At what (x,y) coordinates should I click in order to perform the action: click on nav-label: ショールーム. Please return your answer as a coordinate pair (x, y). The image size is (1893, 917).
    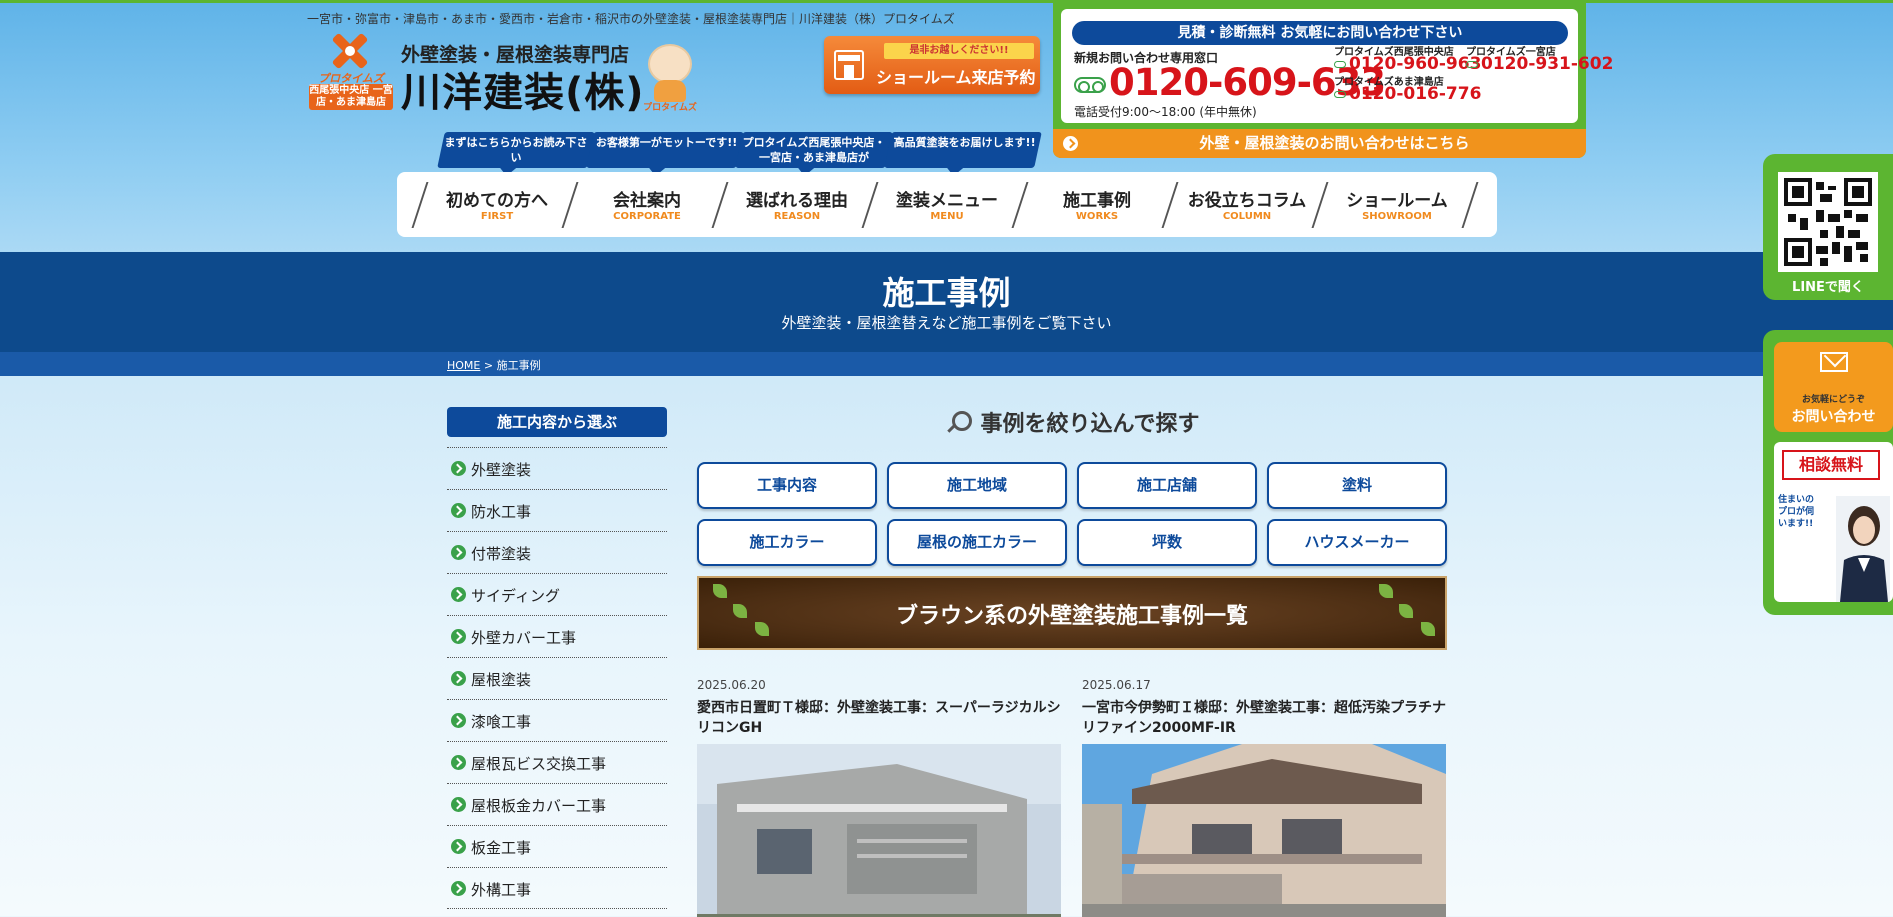
    Looking at the image, I should click on (1397, 201).